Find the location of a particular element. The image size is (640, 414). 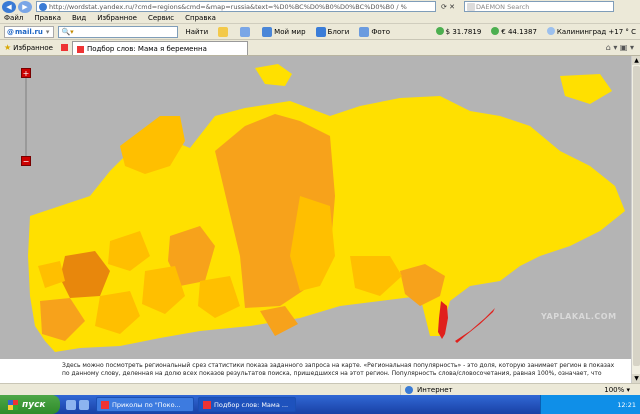

toolbar-informers: $ 31.7819 € 44.1387 Калининград +17 ° C is located at coordinates (533, 31).